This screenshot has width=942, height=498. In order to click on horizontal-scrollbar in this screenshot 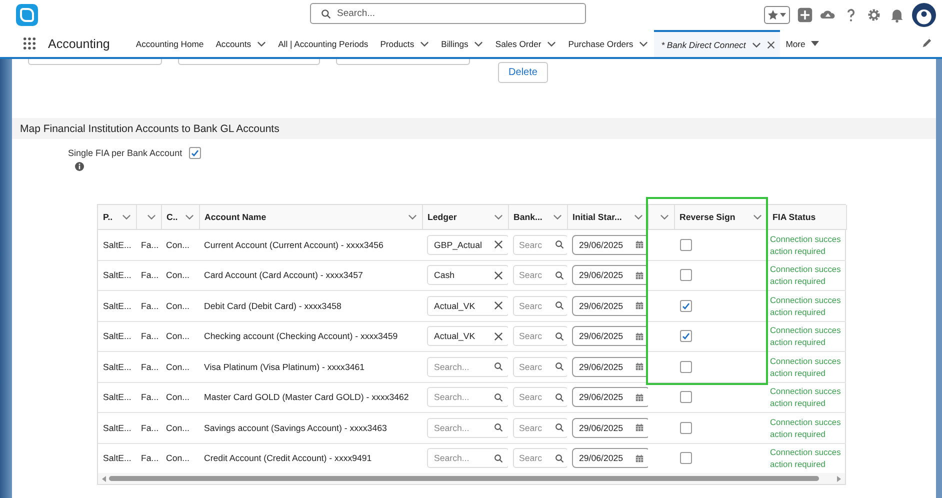, I will do `click(471, 478)`.